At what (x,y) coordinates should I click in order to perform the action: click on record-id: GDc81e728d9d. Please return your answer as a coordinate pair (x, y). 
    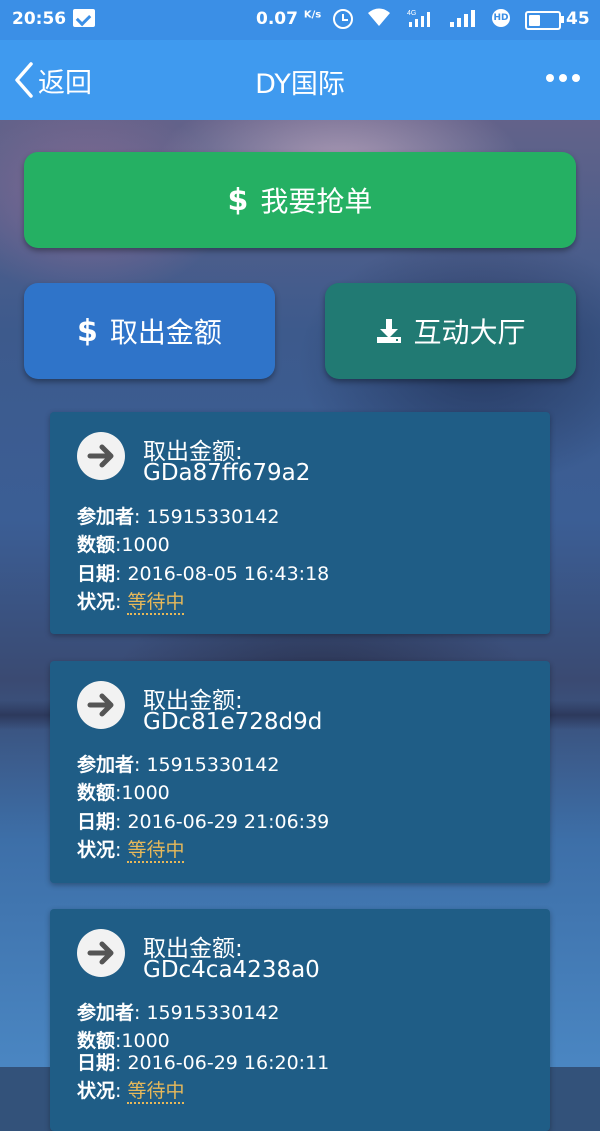
    Looking at the image, I should click on (233, 722).